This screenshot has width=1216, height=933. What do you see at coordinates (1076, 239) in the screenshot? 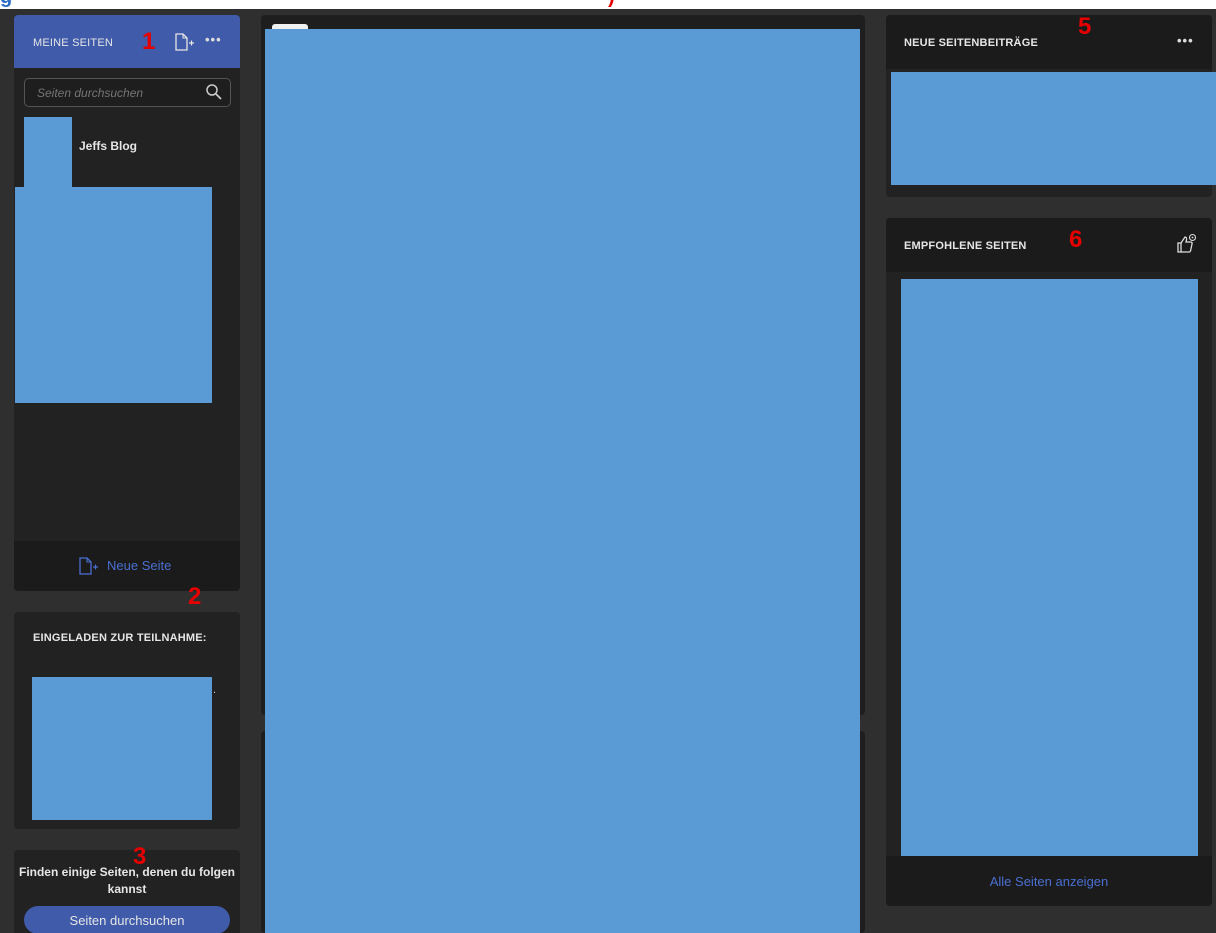
I see `annotation-marker-6: 6` at bounding box center [1076, 239].